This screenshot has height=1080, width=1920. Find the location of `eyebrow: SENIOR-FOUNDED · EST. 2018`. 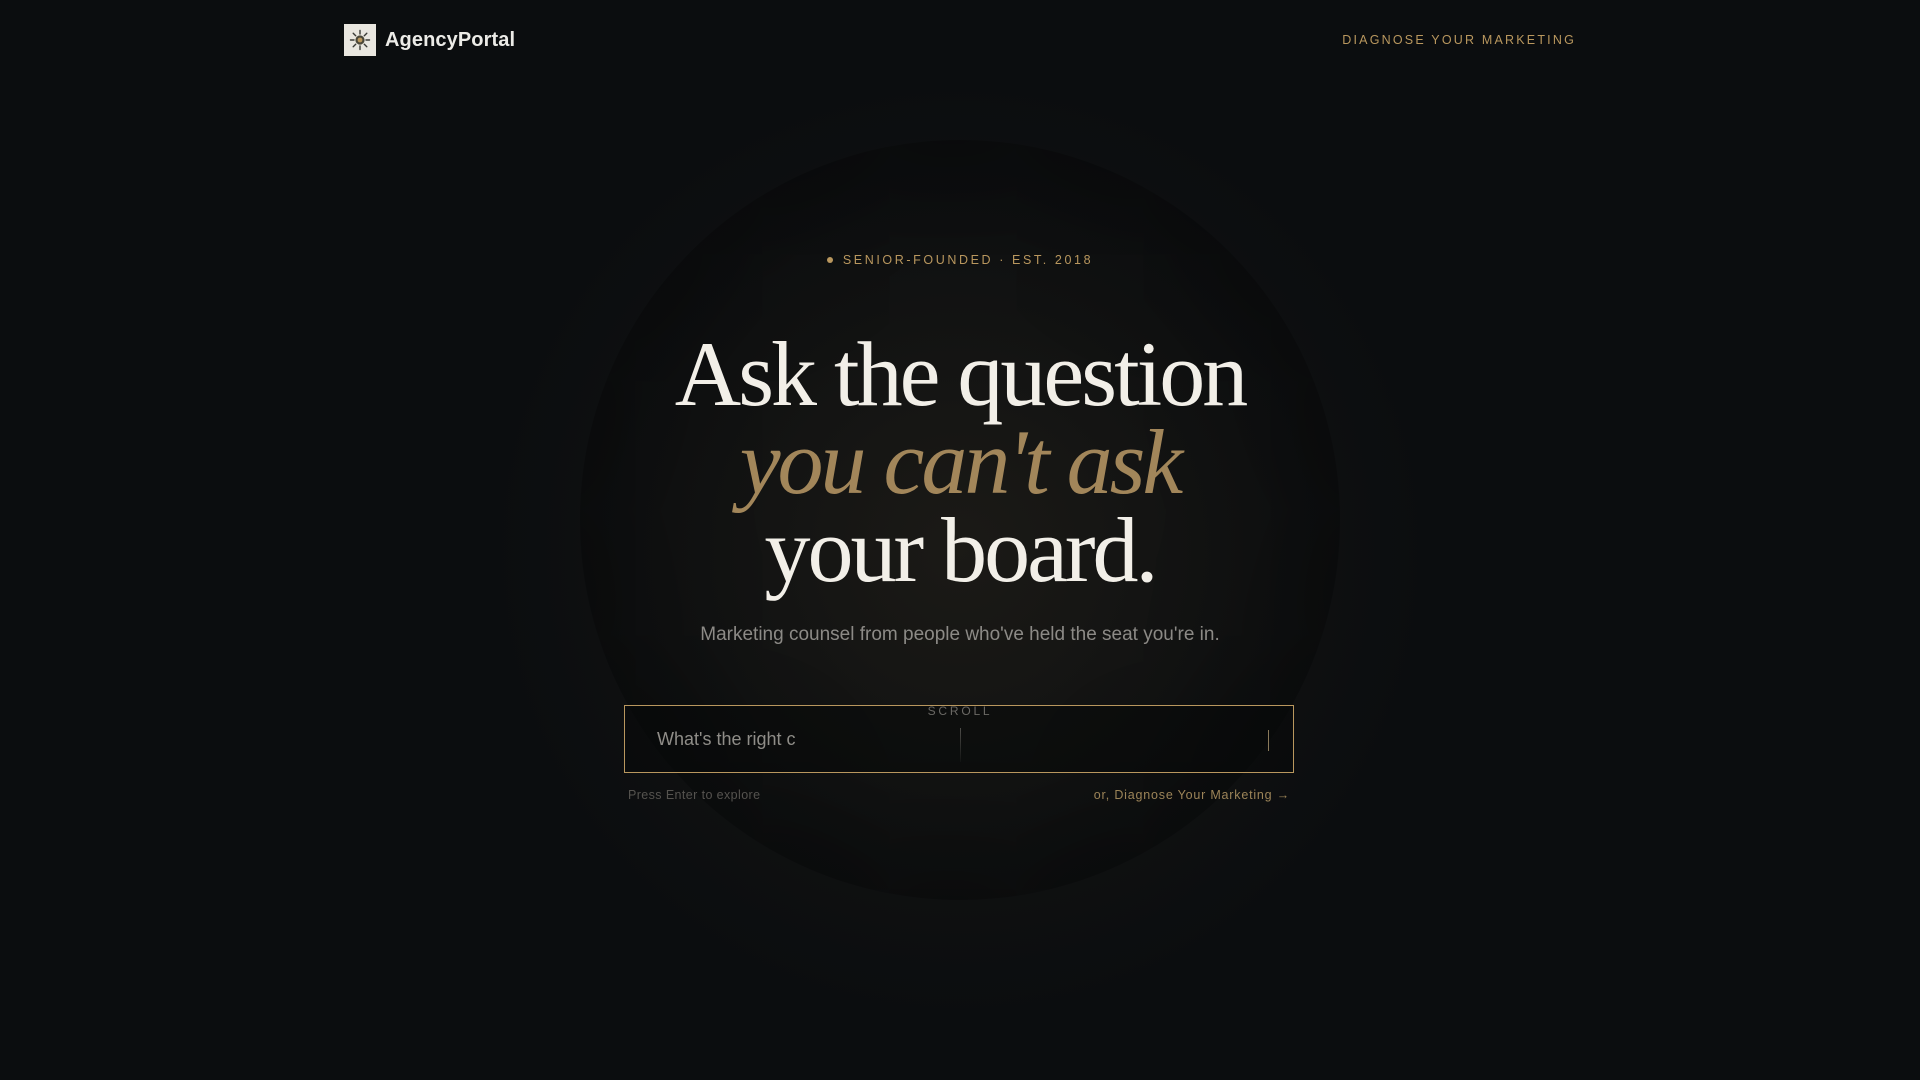

eyebrow: SENIOR-FOUNDED · EST. 2018 is located at coordinates (960, 260).